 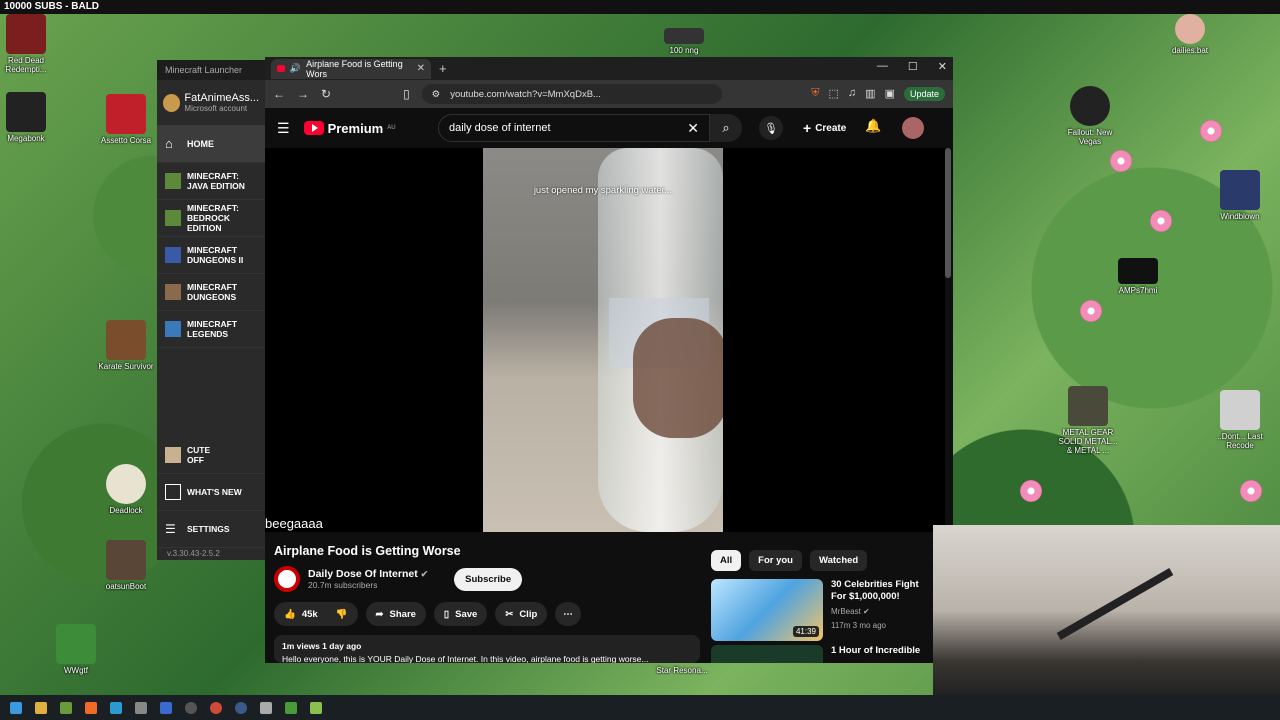 What do you see at coordinates (191, 707) in the screenshot?
I see `obs-icon` at bounding box center [191, 707].